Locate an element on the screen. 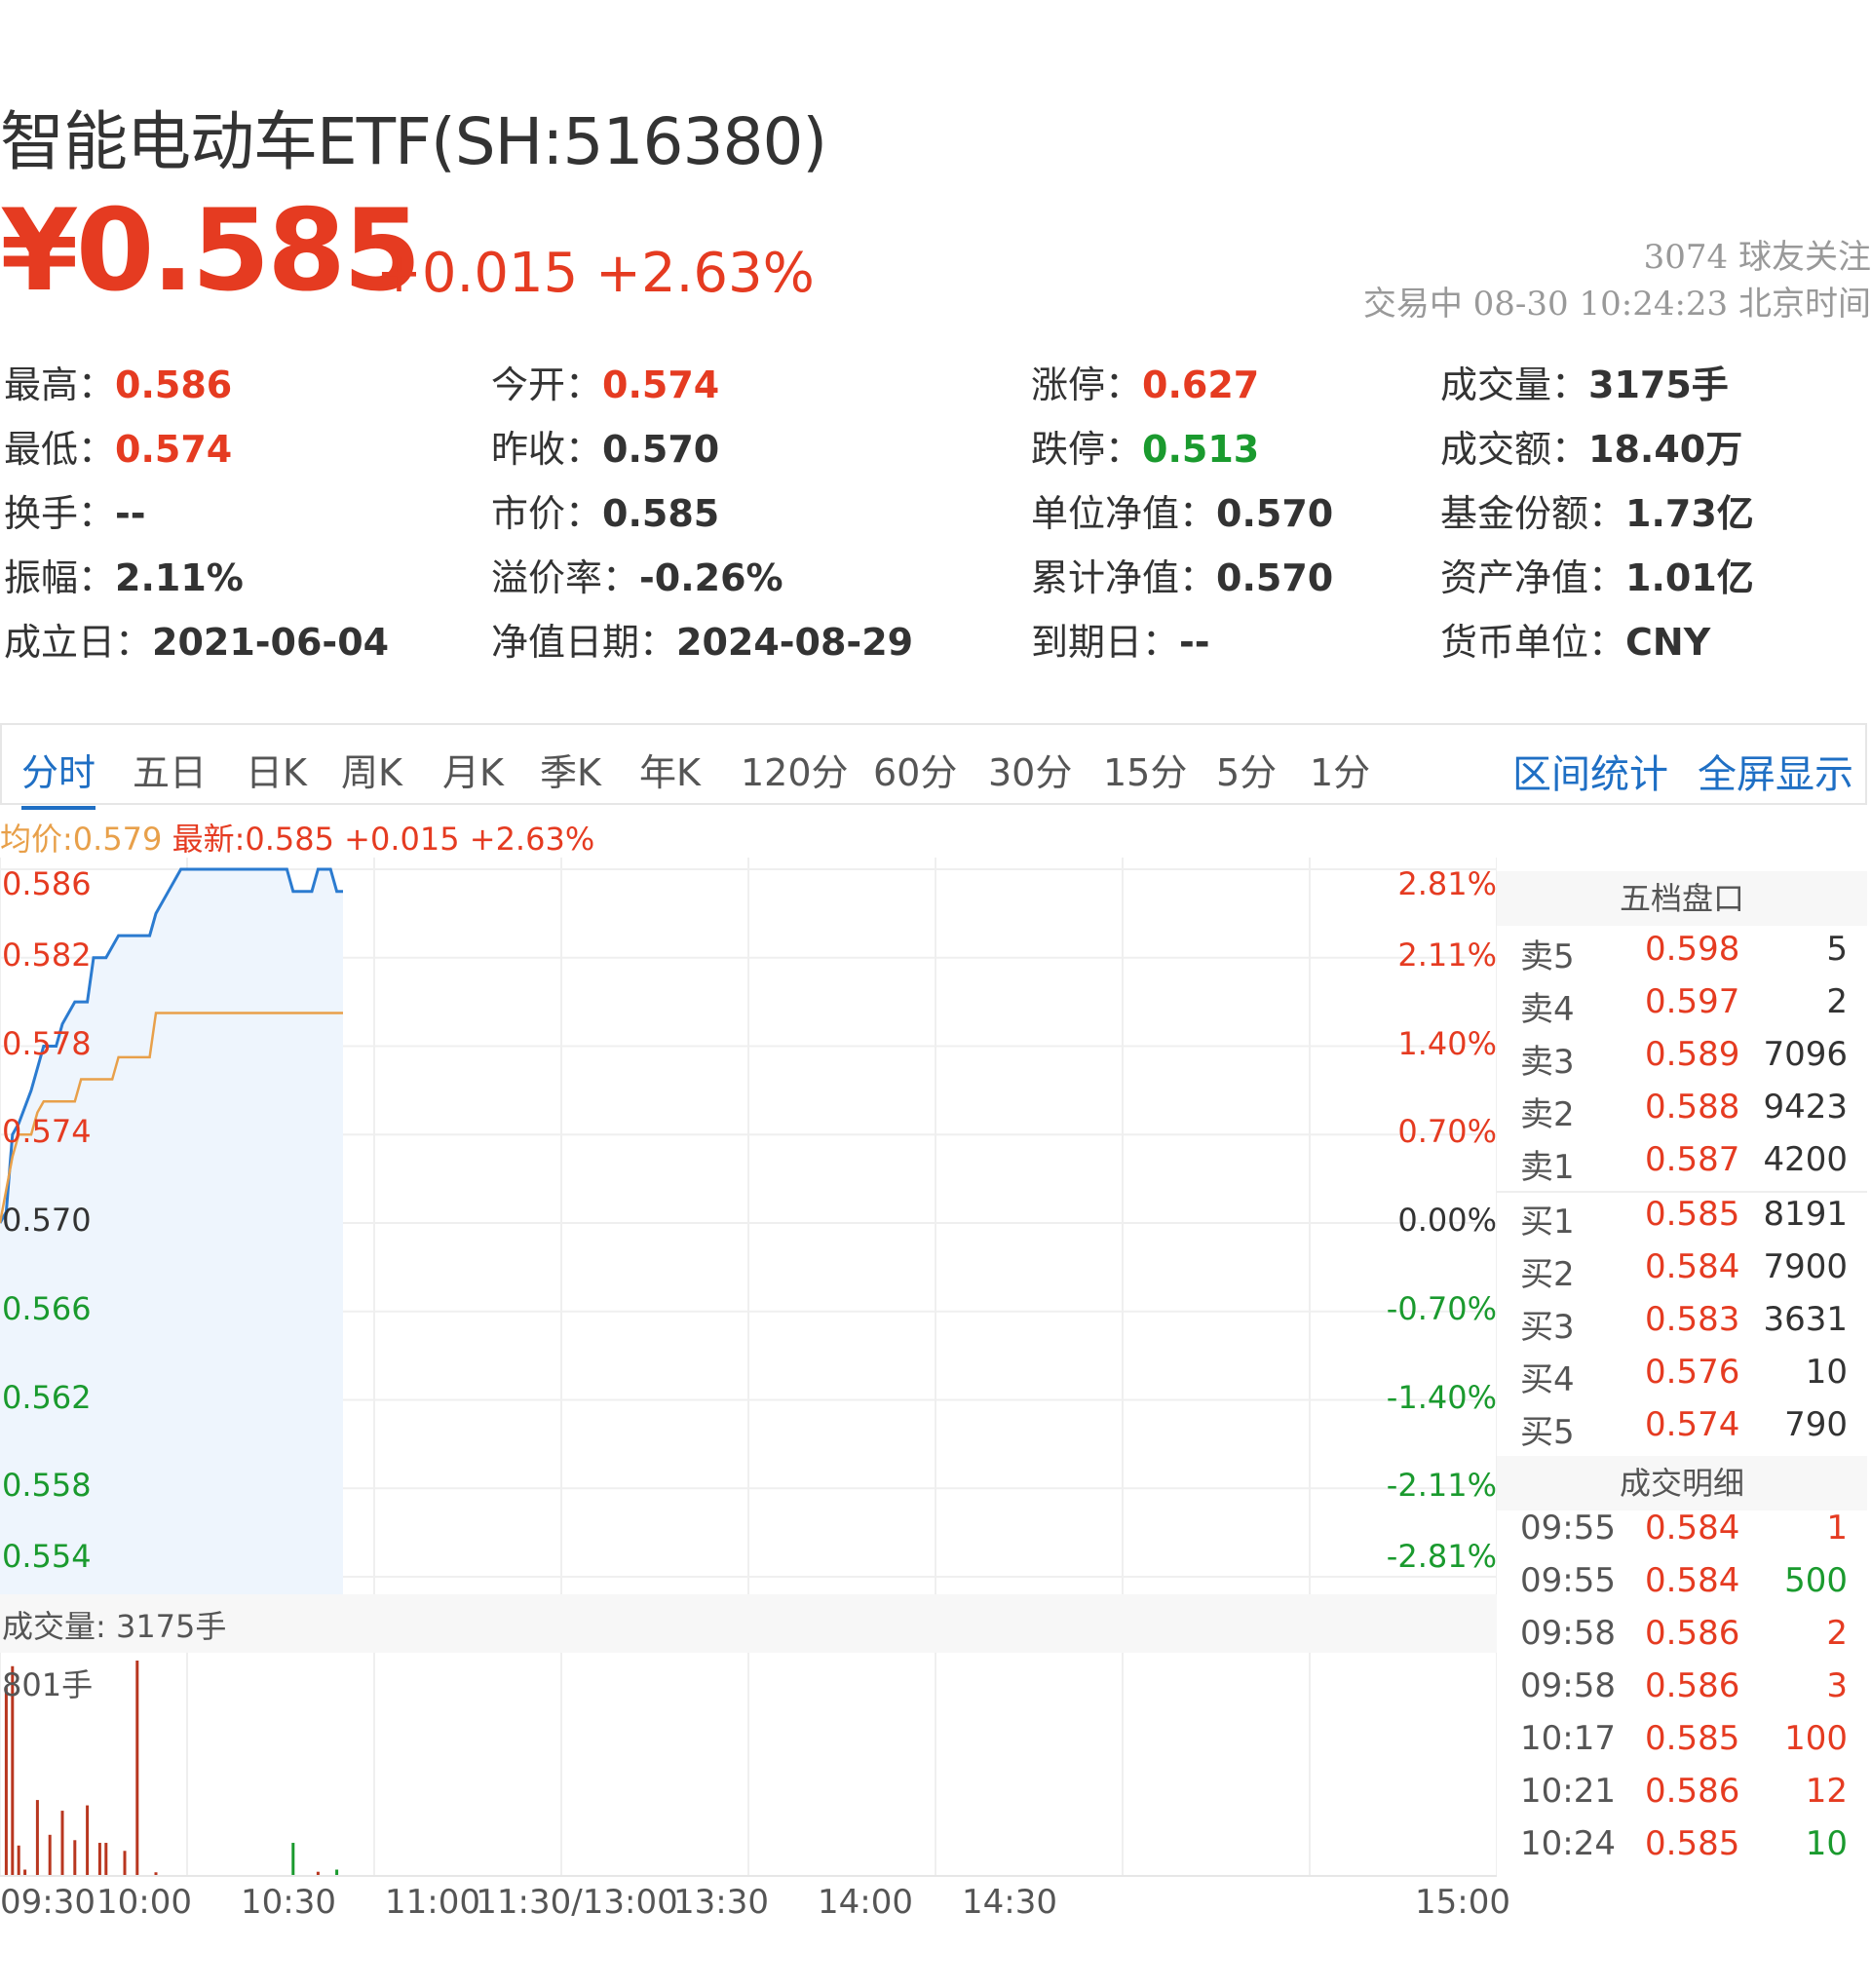 The width and height of the screenshot is (1871, 1988). tab-12: 5分 is located at coordinates (1246, 769).